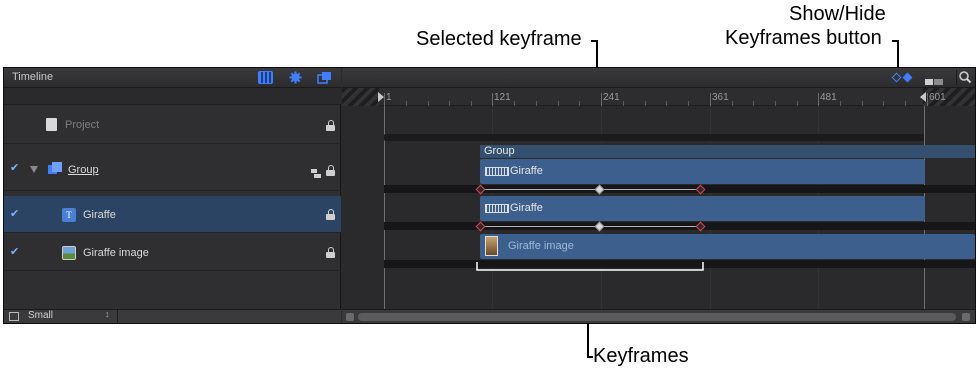  I want to click on layers-list-subheader, so click(172, 96).